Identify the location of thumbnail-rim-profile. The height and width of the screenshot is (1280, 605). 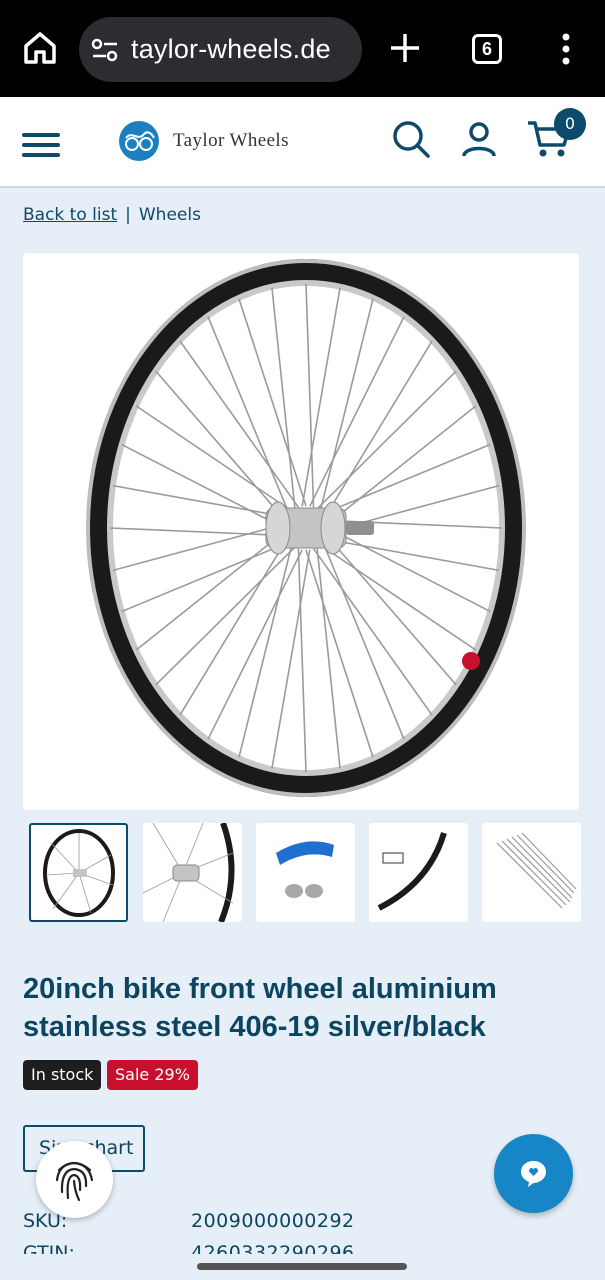
(418, 872).